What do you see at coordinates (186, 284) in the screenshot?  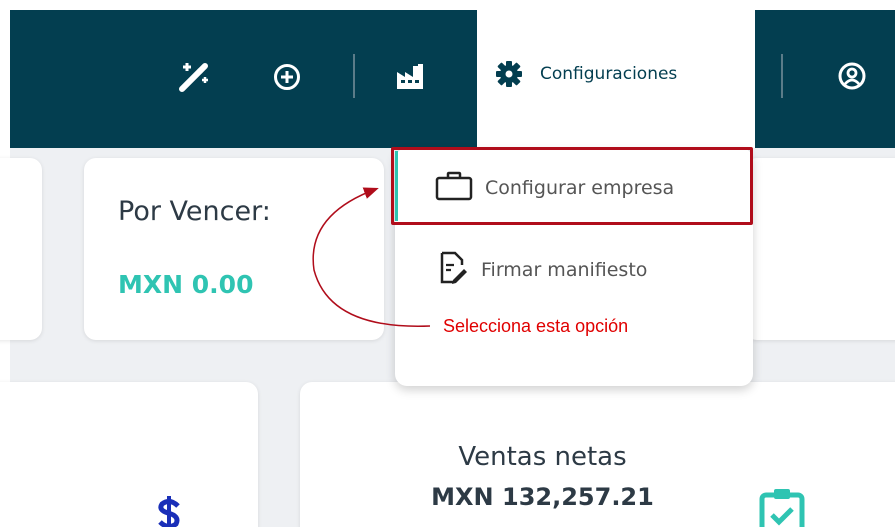 I see `por-vencer-value: MXN 0.00` at bounding box center [186, 284].